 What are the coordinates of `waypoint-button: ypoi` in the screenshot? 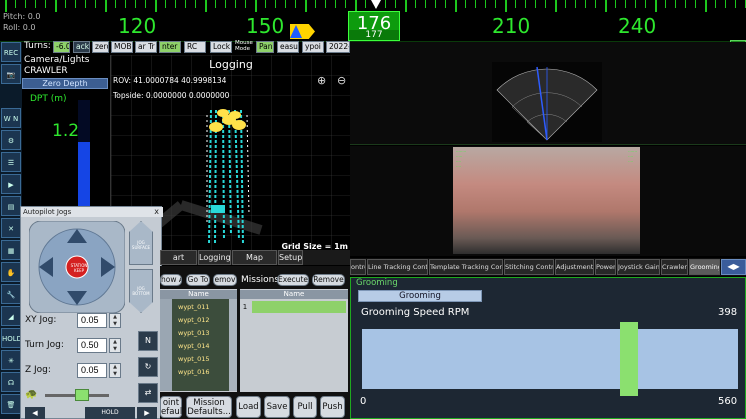 It's located at (313, 47).